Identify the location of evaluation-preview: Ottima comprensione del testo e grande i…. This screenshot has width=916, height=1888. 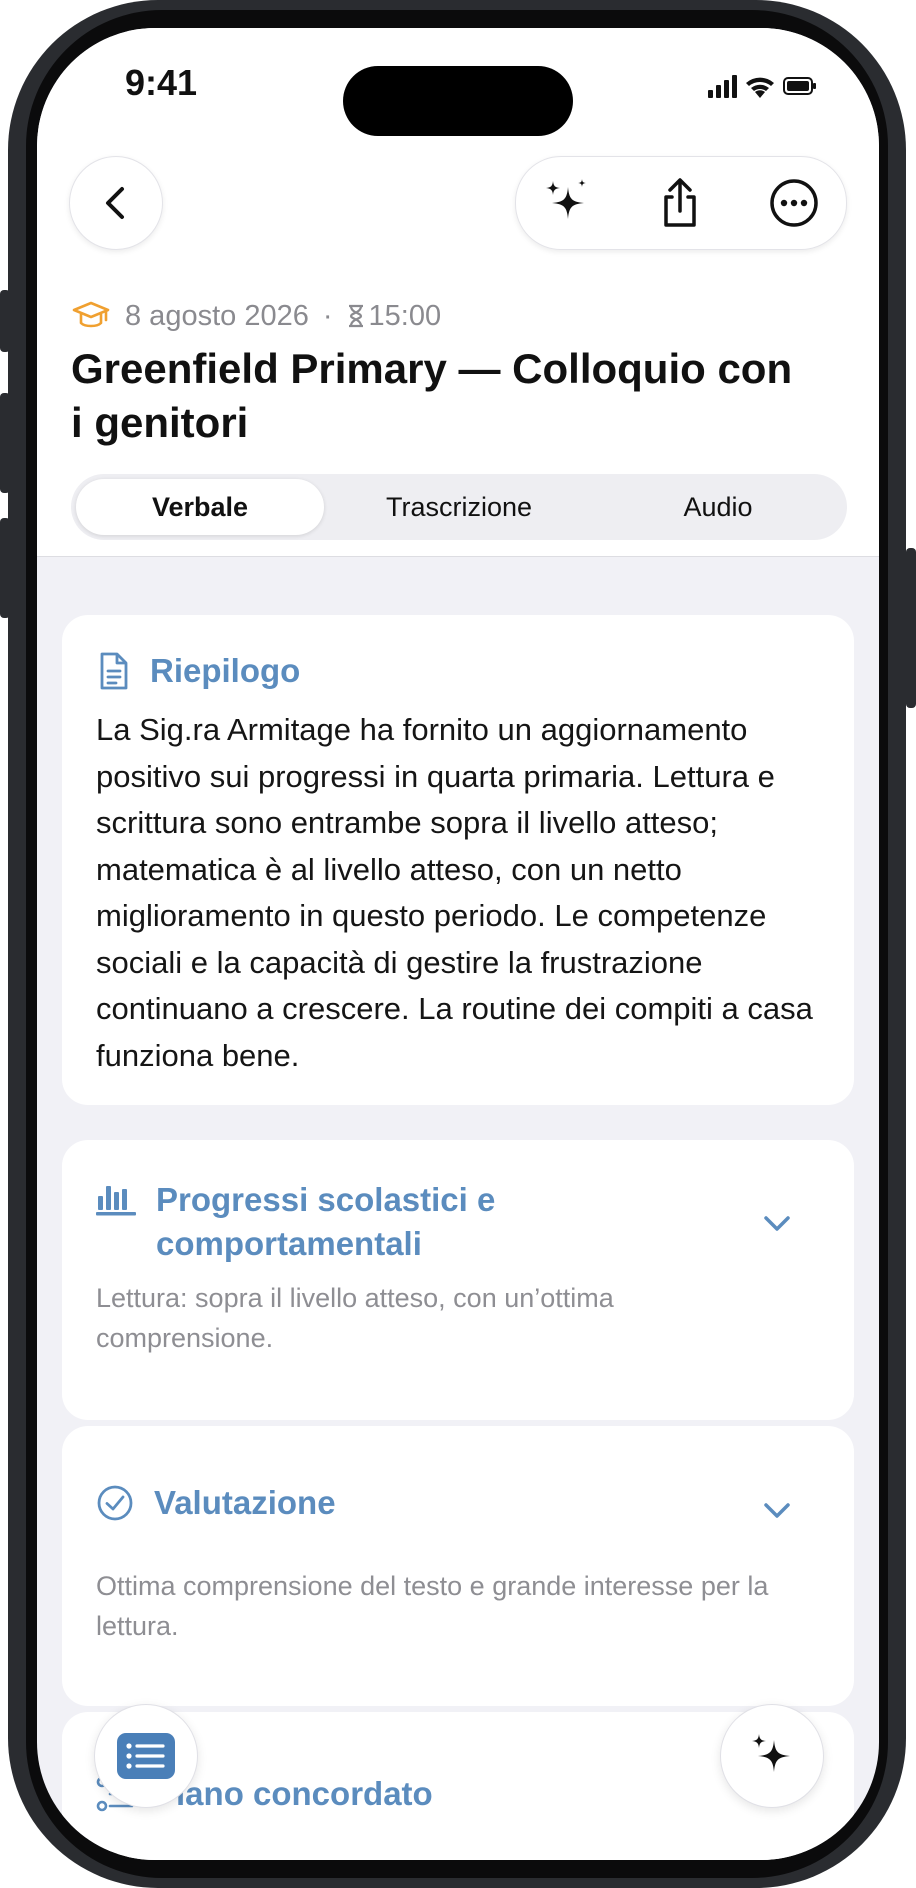
(432, 1606).